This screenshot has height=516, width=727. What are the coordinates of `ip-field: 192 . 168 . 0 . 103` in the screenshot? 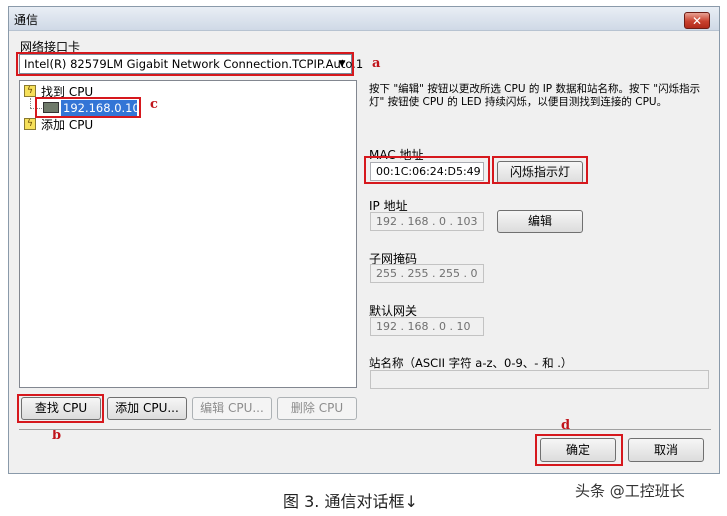 It's located at (427, 221).